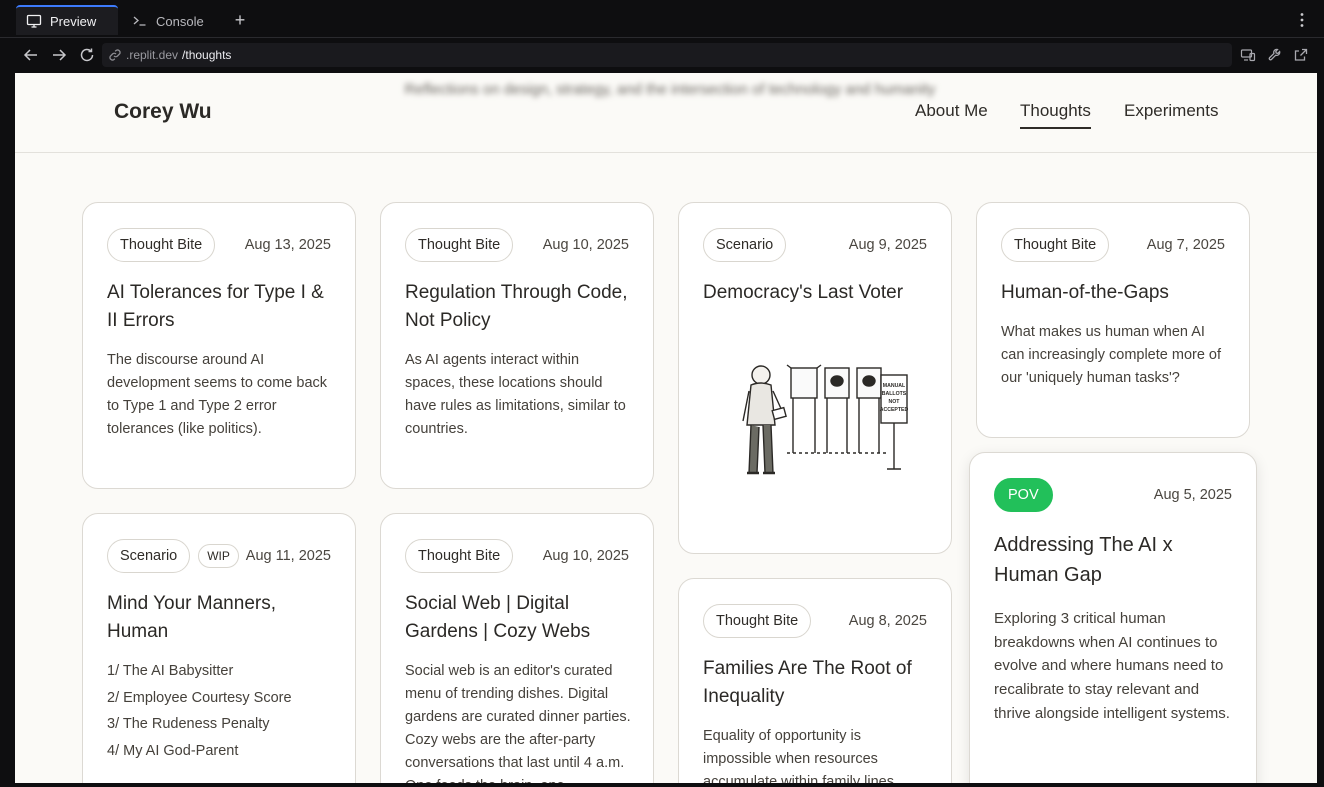 This screenshot has height=787, width=1324. I want to click on card-title: Human-of-the-Gaps, so click(1113, 293).